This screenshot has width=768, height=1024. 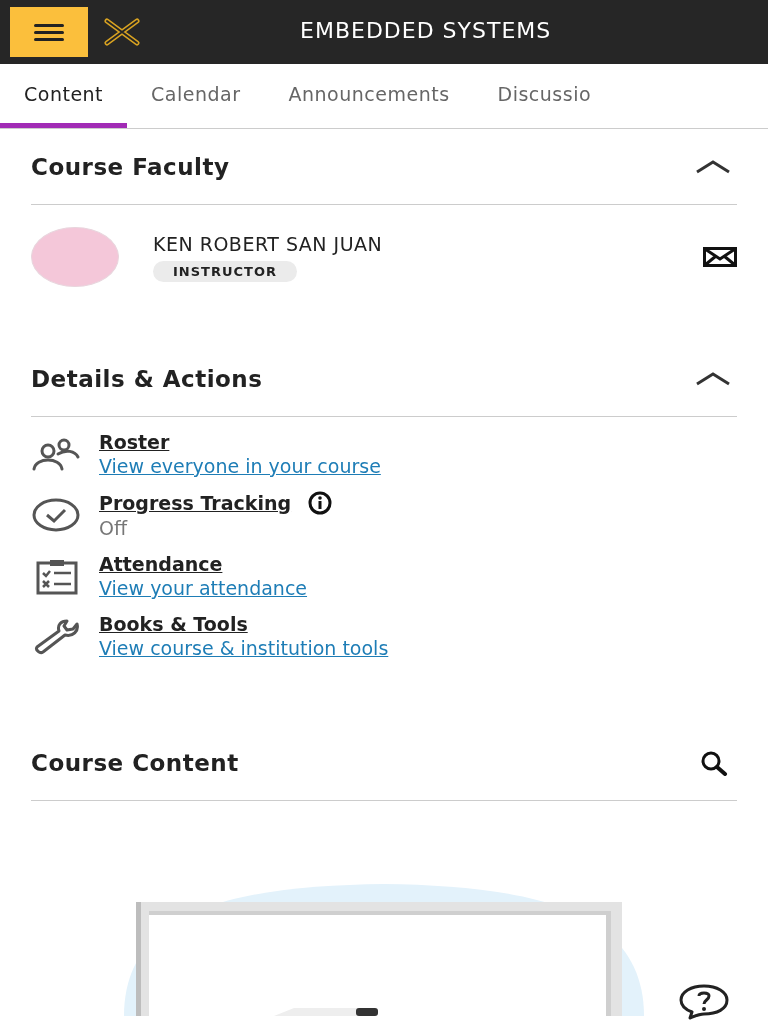 I want to click on item-link: Books & Tools, so click(x=173, y=624).